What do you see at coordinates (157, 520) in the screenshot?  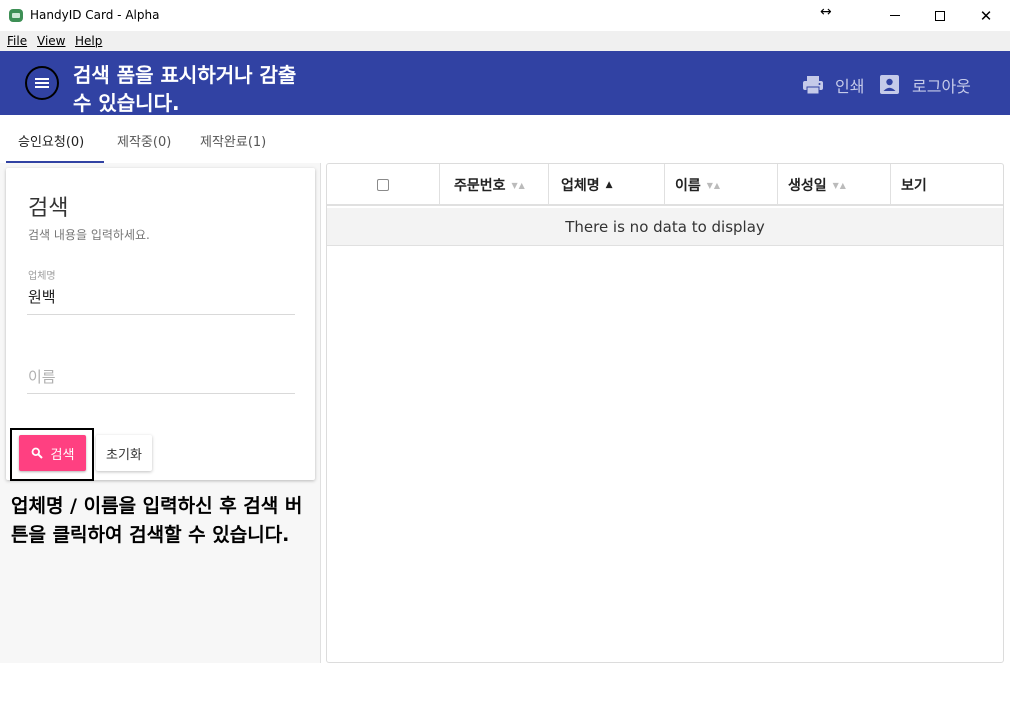 I see `search-annotation: 업체명 / 이름을 입력하신 후 검색 버튼을 클릭하여 검색할 수 있습니다.` at bounding box center [157, 520].